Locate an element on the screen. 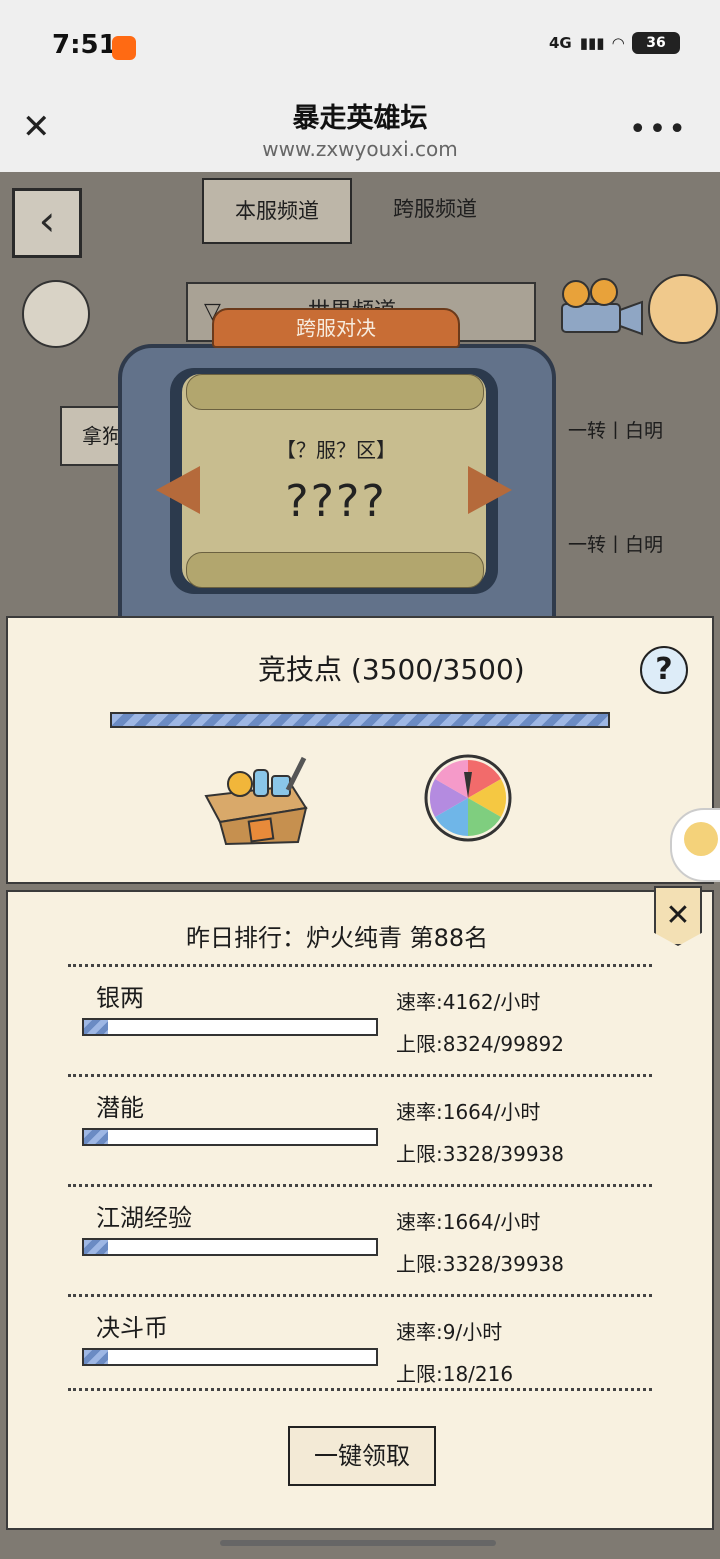 The height and width of the screenshot is (1559, 720). opponent-server: 【？服？区】 is located at coordinates (336, 450).